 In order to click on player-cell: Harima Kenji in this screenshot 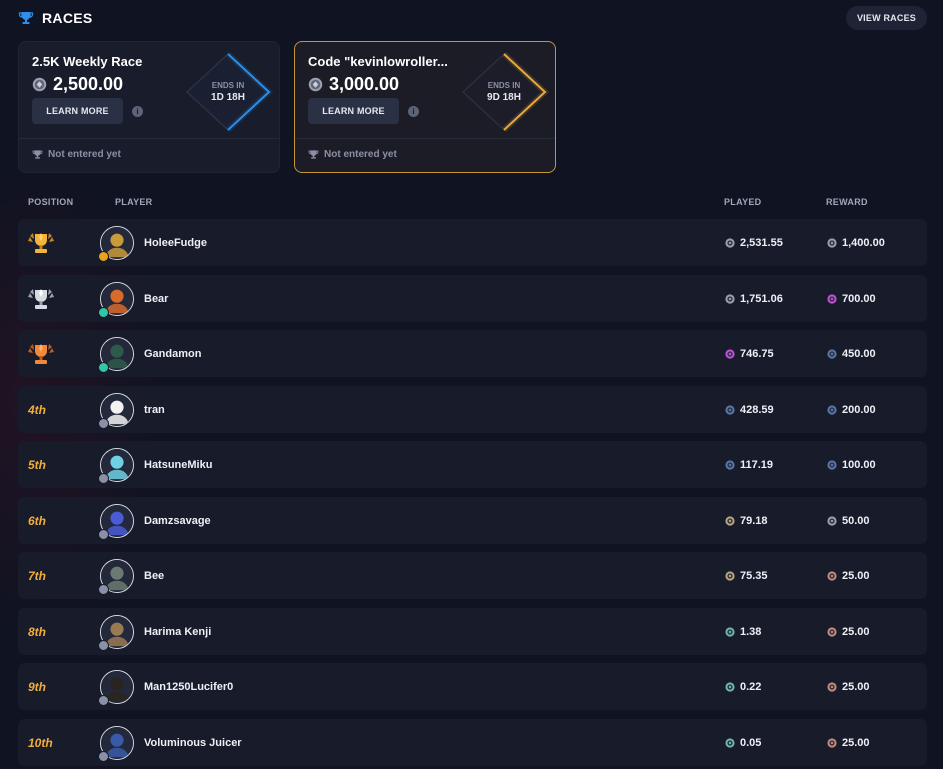, I will do `click(155, 631)`.